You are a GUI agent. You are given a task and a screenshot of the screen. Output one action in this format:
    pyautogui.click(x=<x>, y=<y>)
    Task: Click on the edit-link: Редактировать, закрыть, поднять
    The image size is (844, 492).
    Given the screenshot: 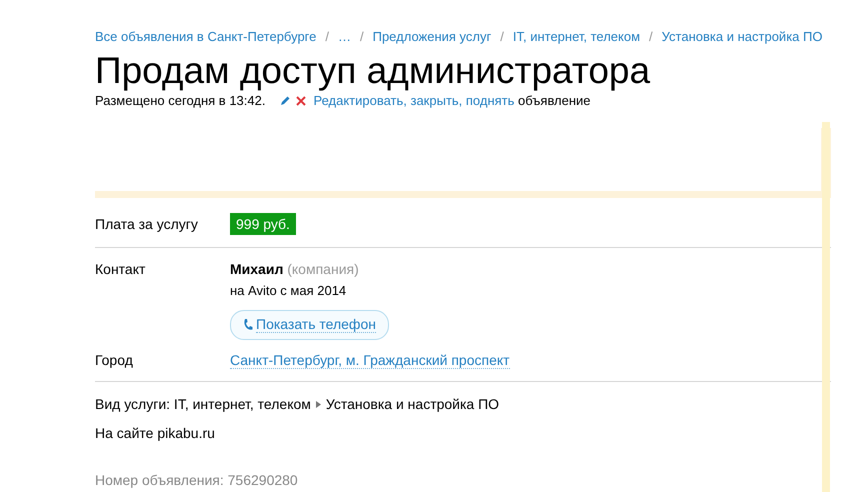 What is the action you would take?
    pyautogui.click(x=413, y=100)
    